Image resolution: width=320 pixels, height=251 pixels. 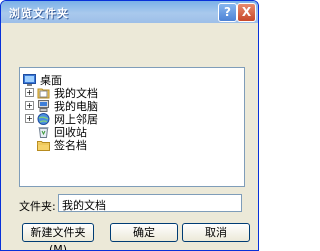 What do you see at coordinates (129, 45) in the screenshot?
I see `description-area` at bounding box center [129, 45].